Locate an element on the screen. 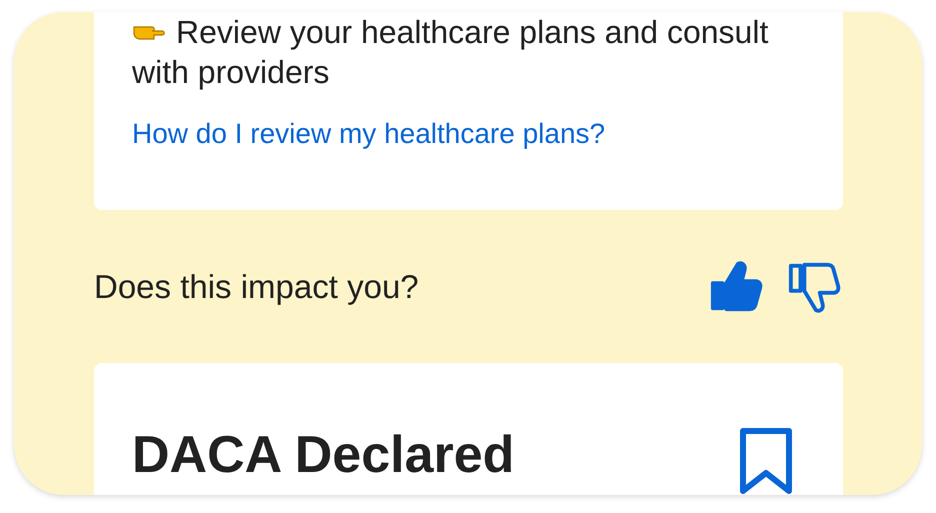  news-title: DACA Declared is located at coordinates (323, 455).